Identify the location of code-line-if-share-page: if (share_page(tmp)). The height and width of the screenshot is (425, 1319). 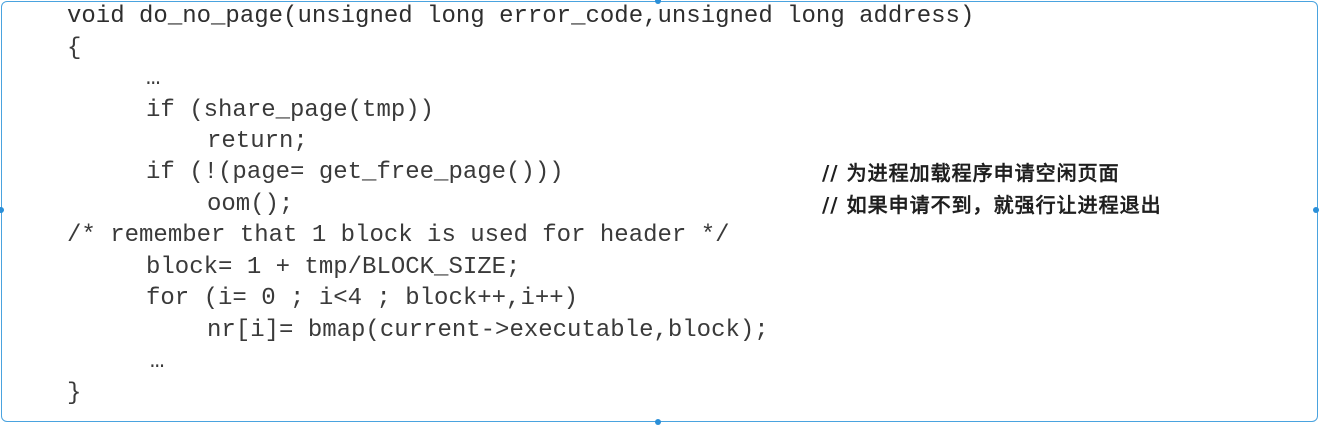
(290, 110).